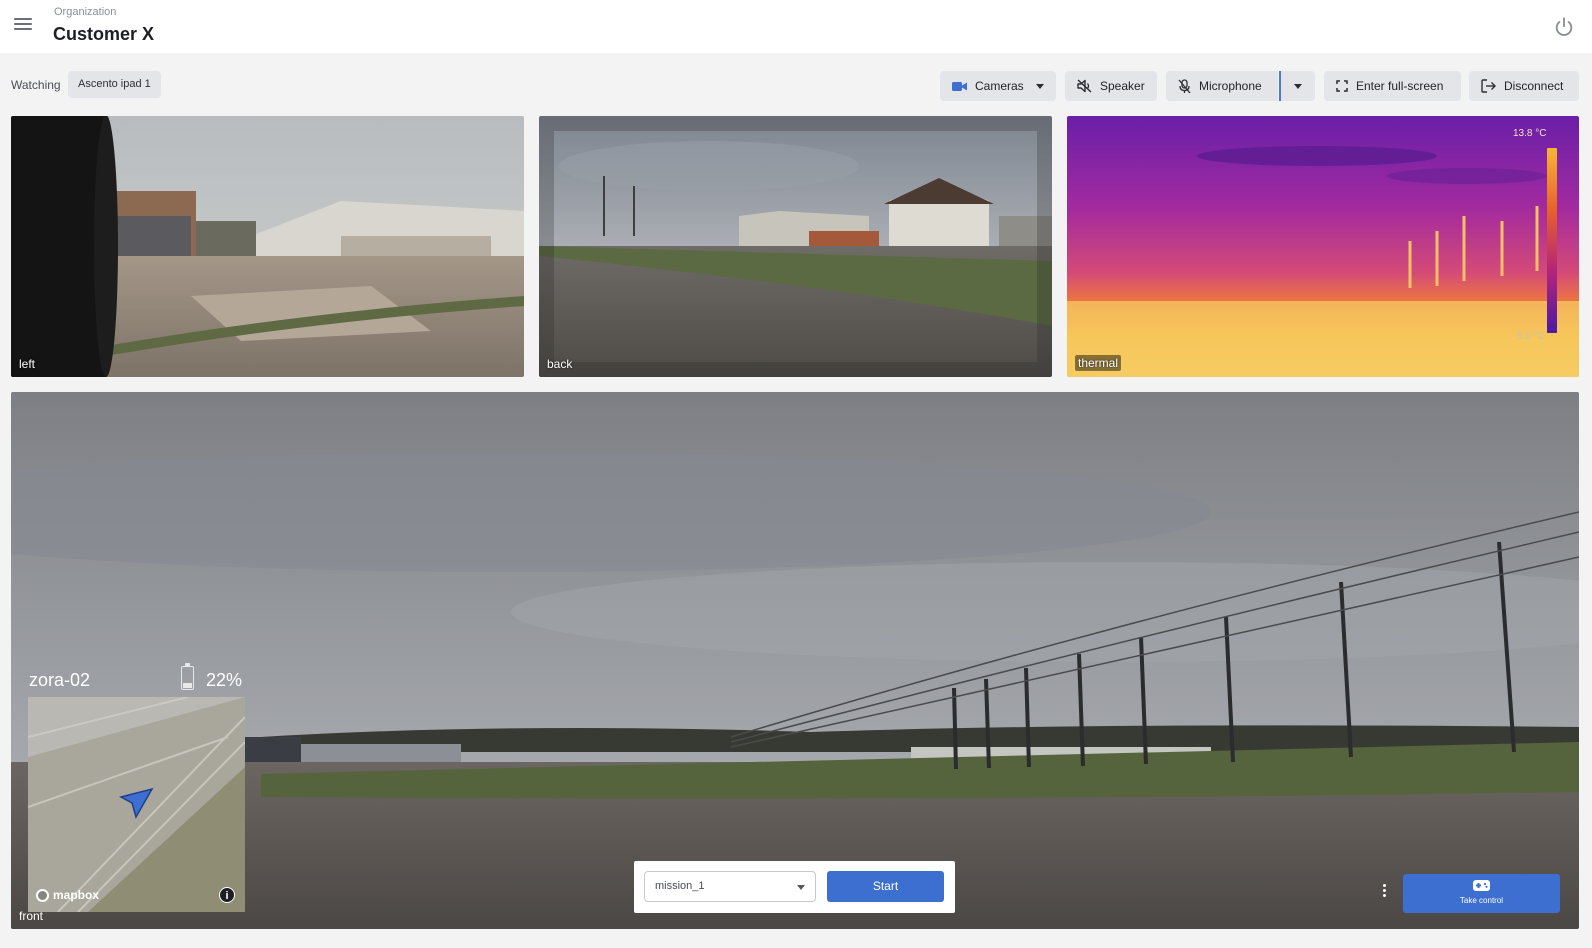  I want to click on camera-feed-thermal: 13.8 °C 5.0 °C thermal, so click(1323, 246).